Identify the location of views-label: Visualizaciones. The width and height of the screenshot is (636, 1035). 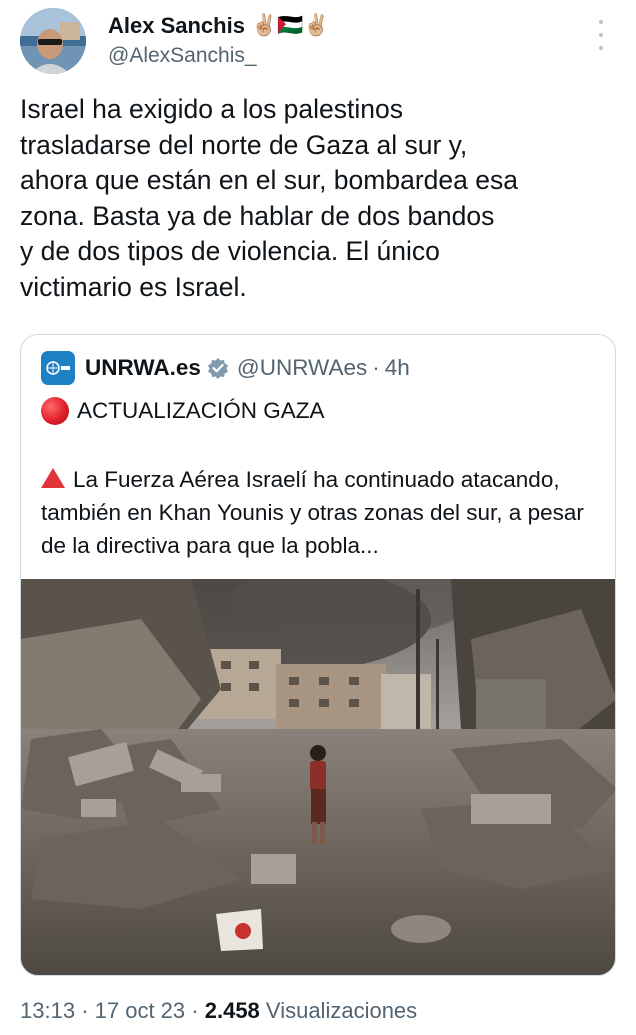
(341, 1010).